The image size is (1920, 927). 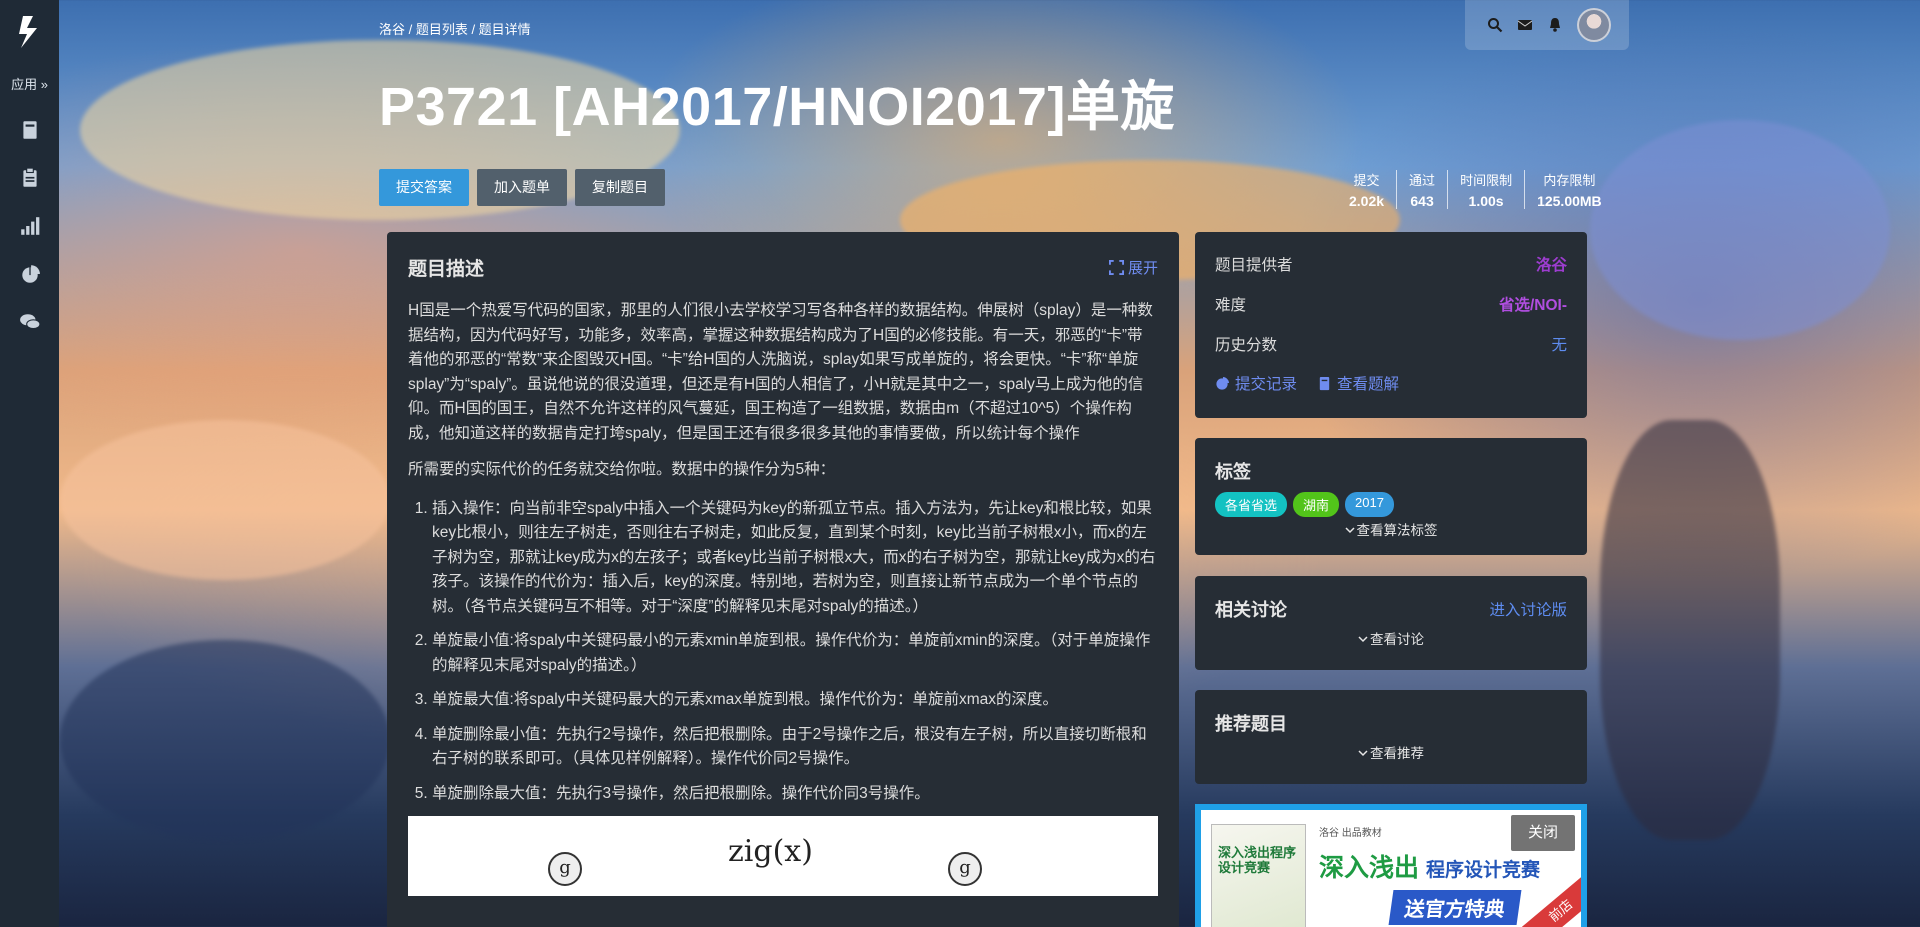 What do you see at coordinates (620, 187) in the screenshot?
I see `copy-problem-button: 复制题目` at bounding box center [620, 187].